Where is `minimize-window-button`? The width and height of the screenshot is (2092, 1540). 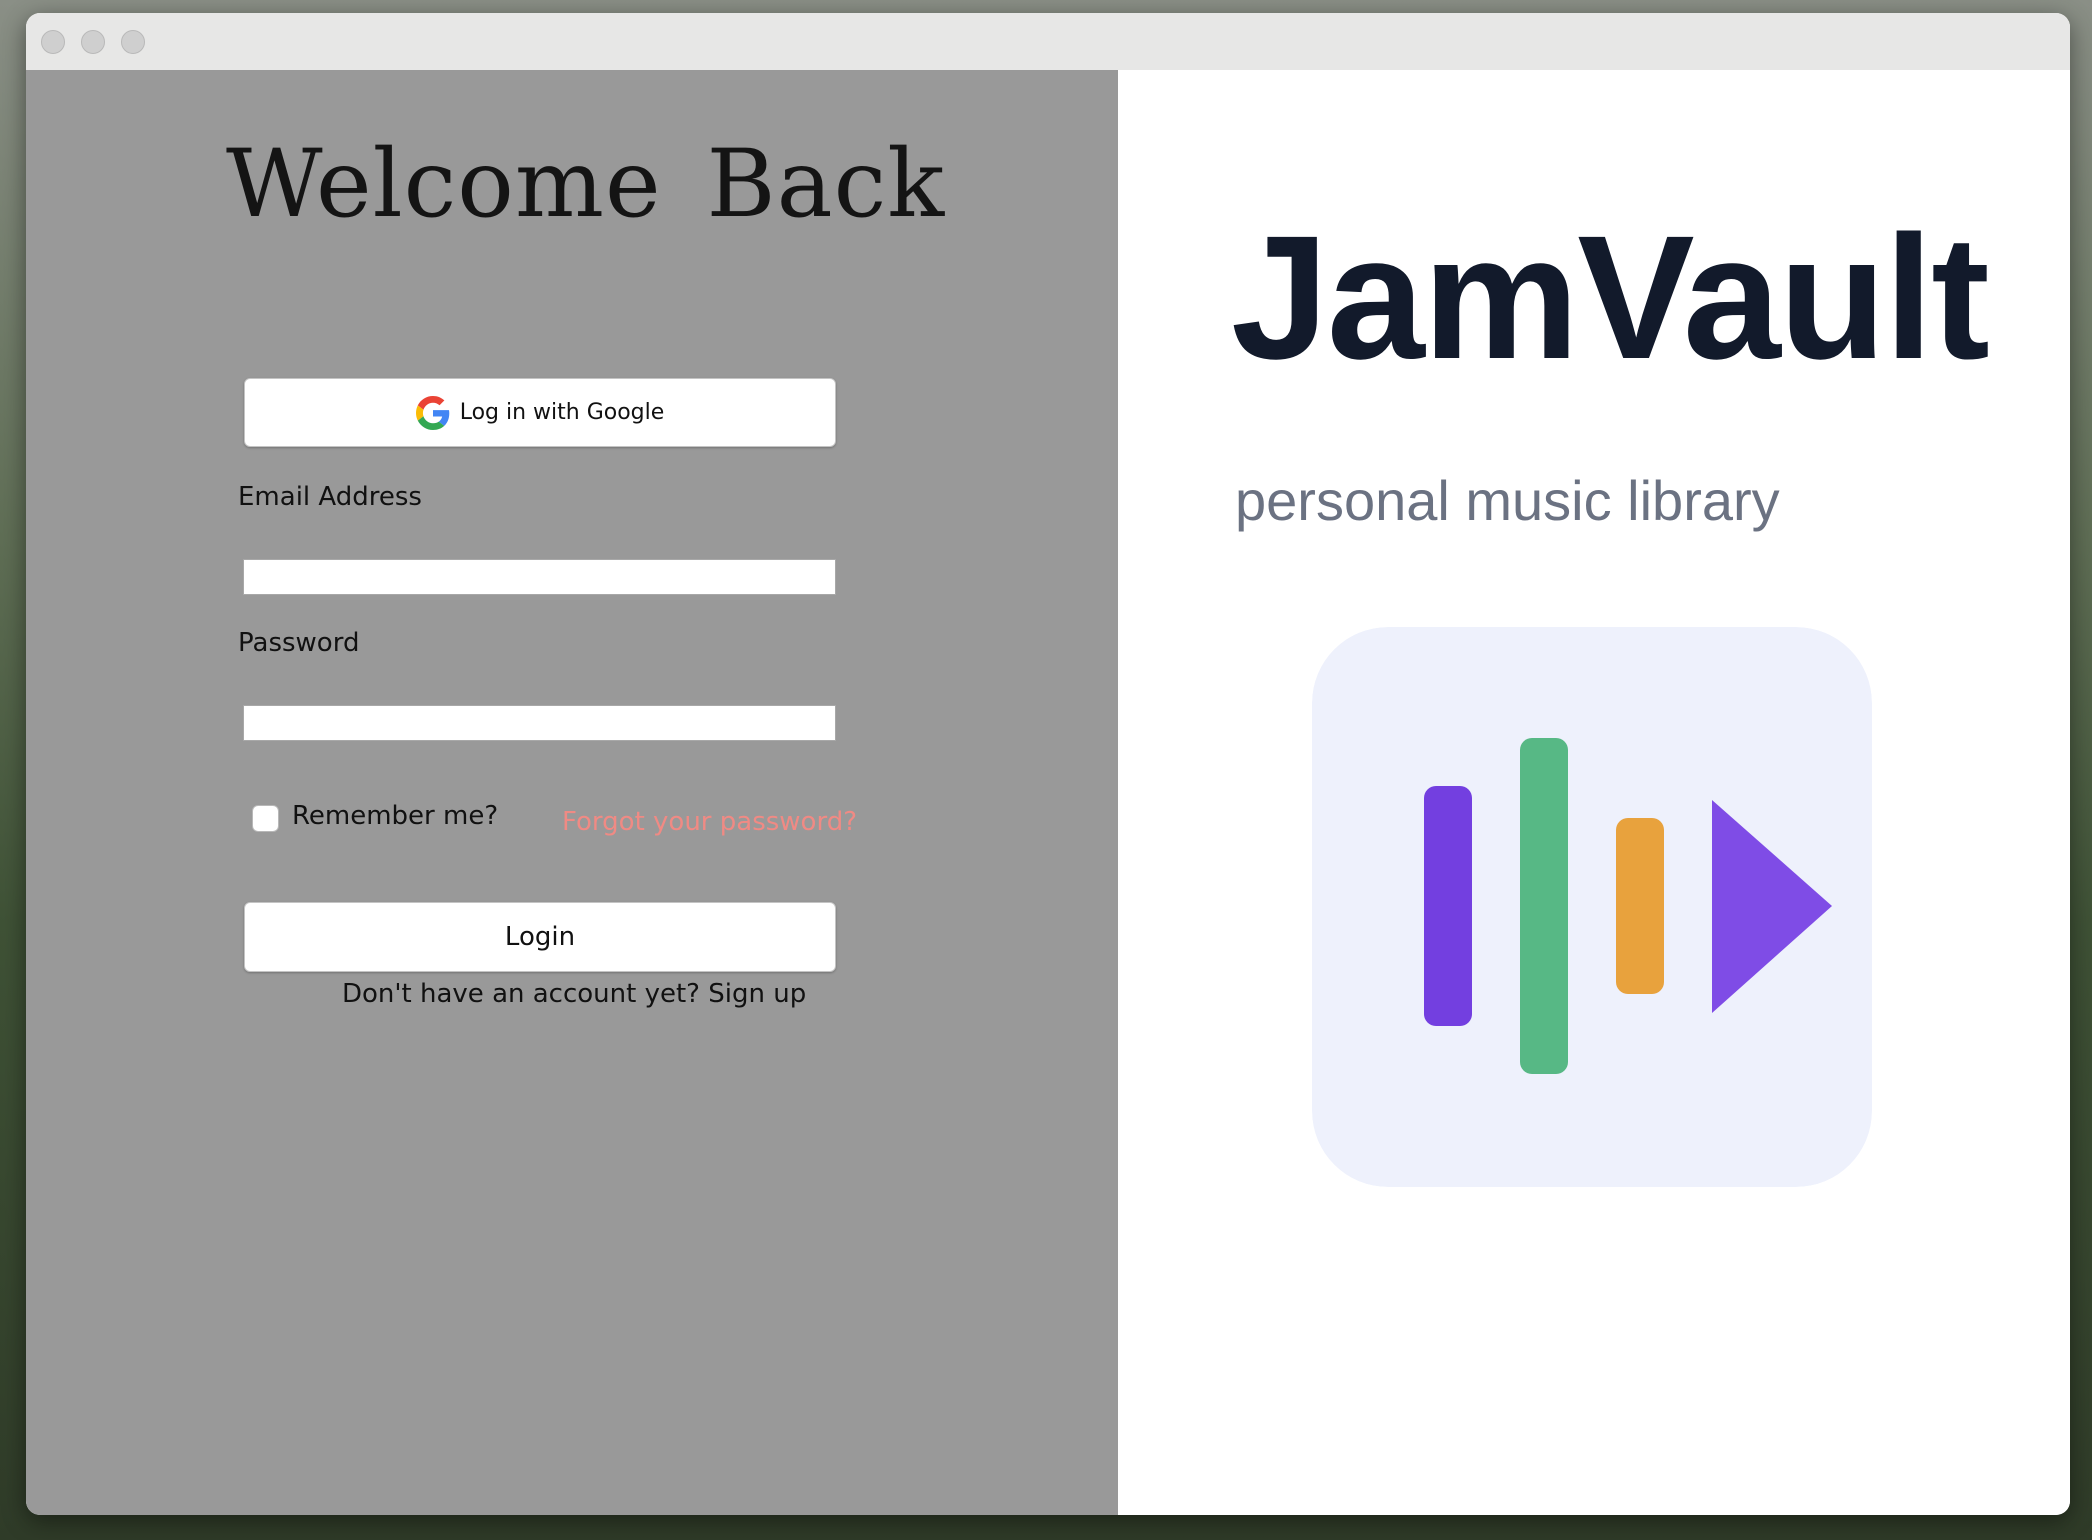 minimize-window-button is located at coordinates (93, 42).